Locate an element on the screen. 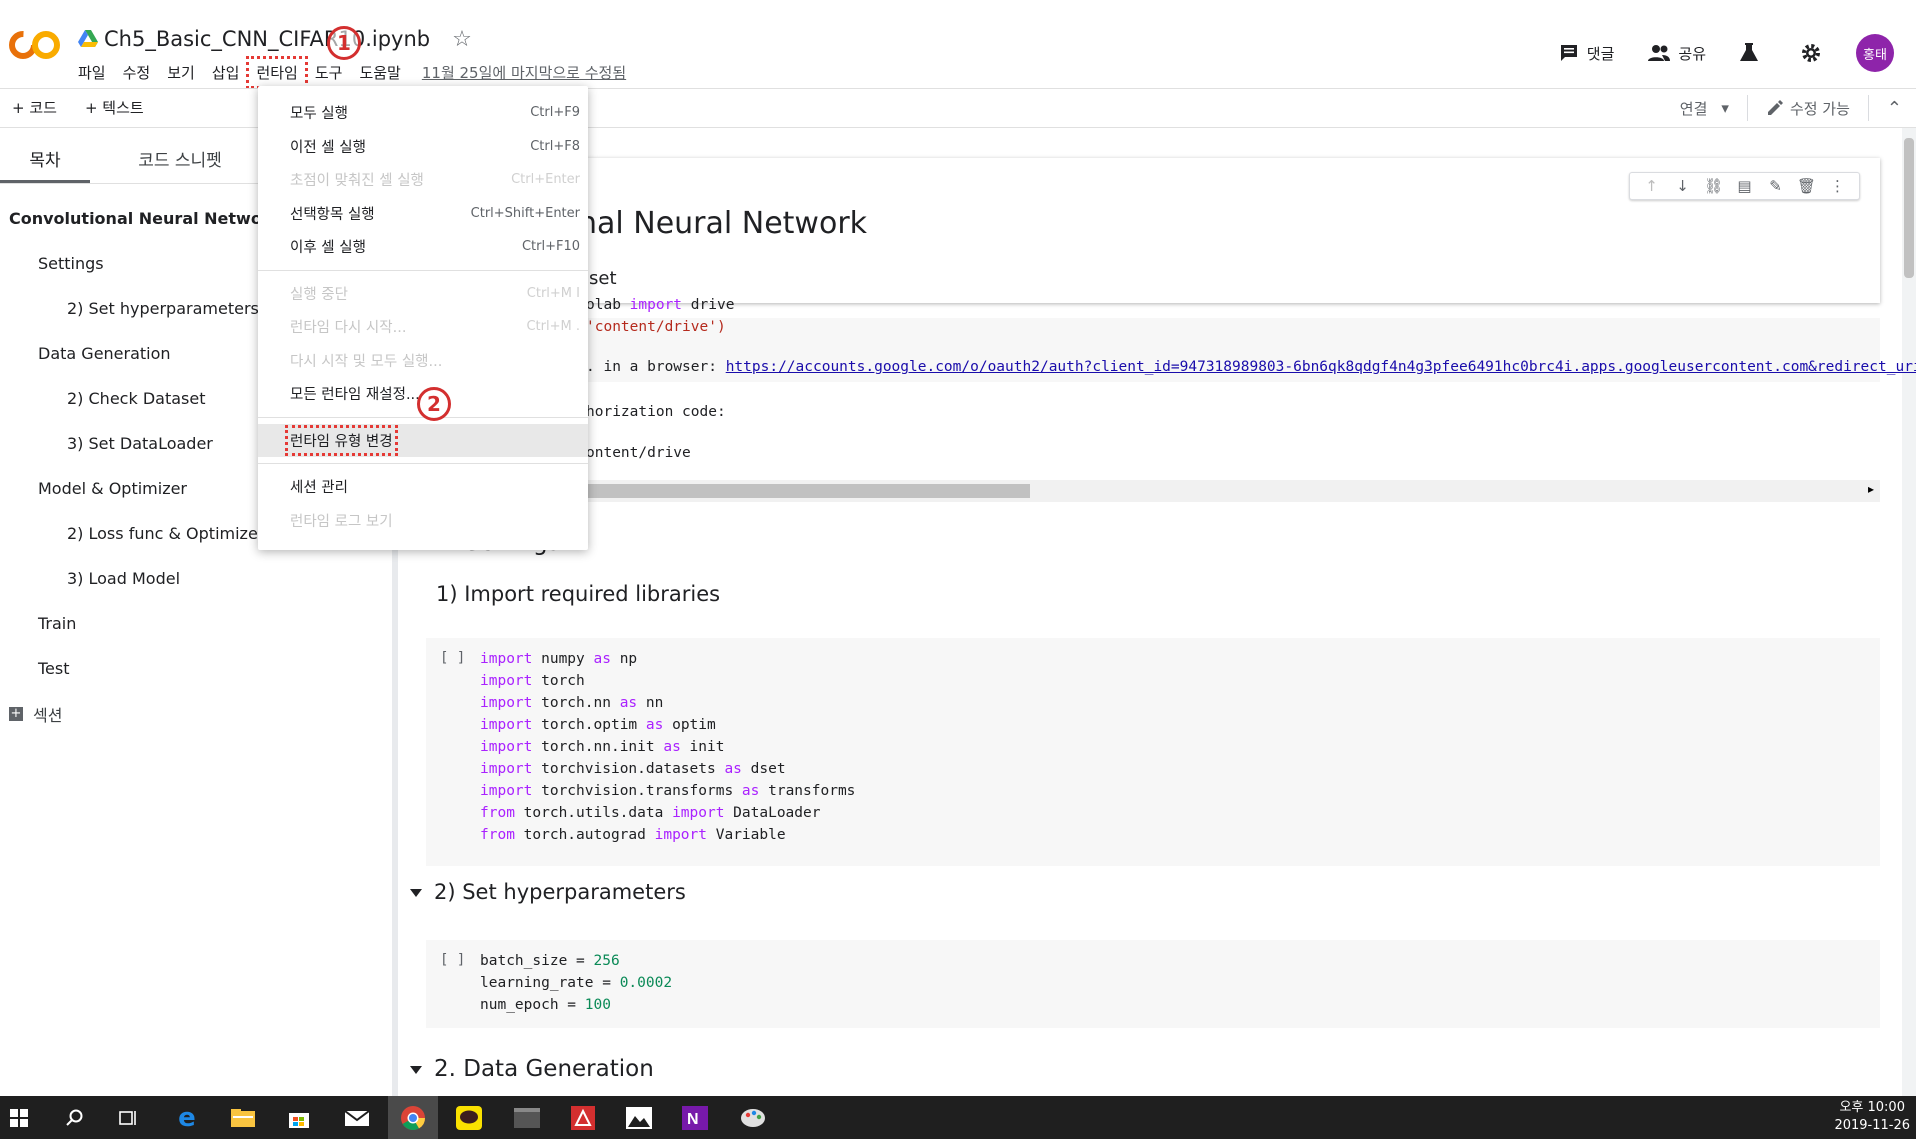 This screenshot has height=1139, width=1916. menu-run-focused-cell: 초점이 맞춰진 셀 실행 Ctrl+Enter is located at coordinates (435, 181).